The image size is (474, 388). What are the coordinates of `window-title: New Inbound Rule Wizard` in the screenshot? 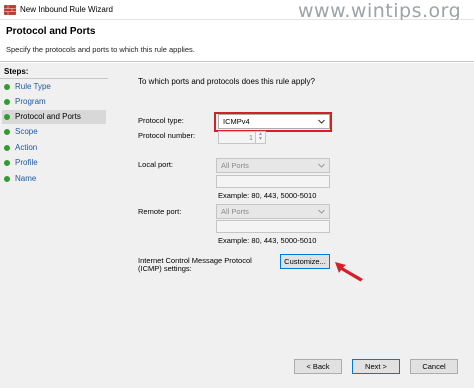 It's located at (66, 9).